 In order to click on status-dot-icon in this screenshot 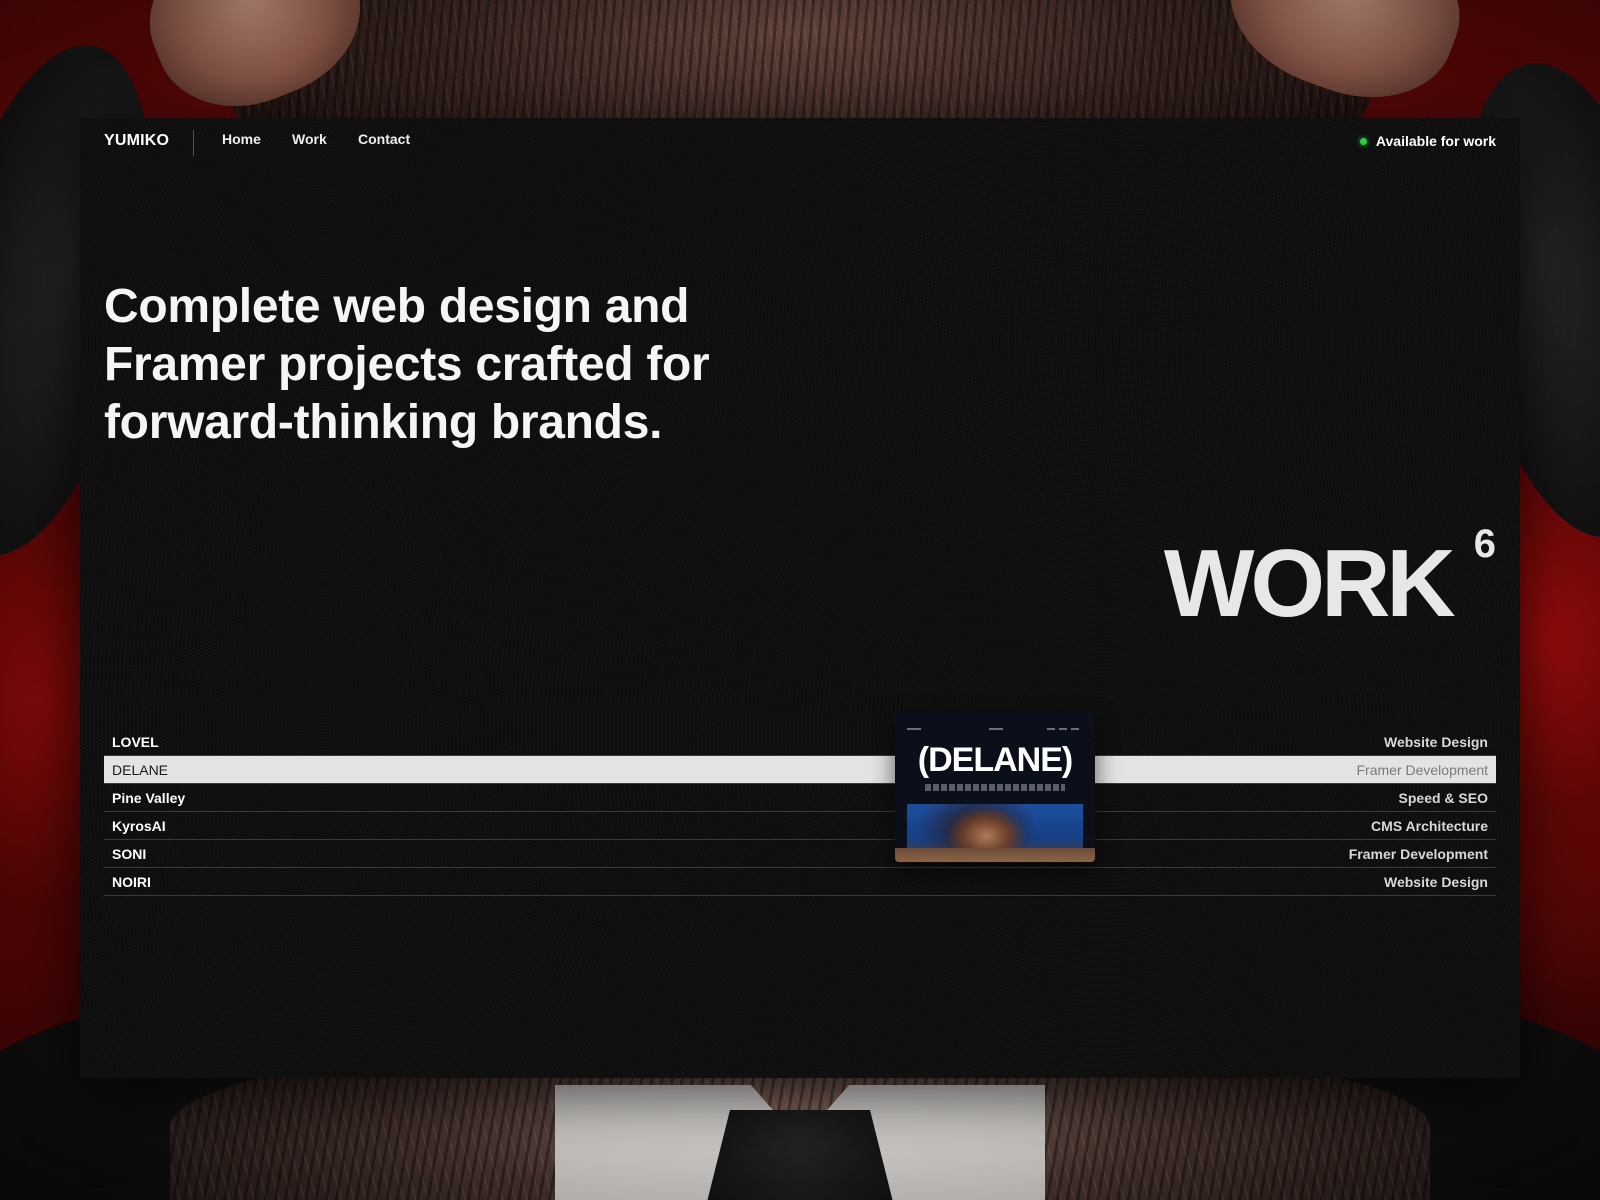, I will do `click(1363, 141)`.